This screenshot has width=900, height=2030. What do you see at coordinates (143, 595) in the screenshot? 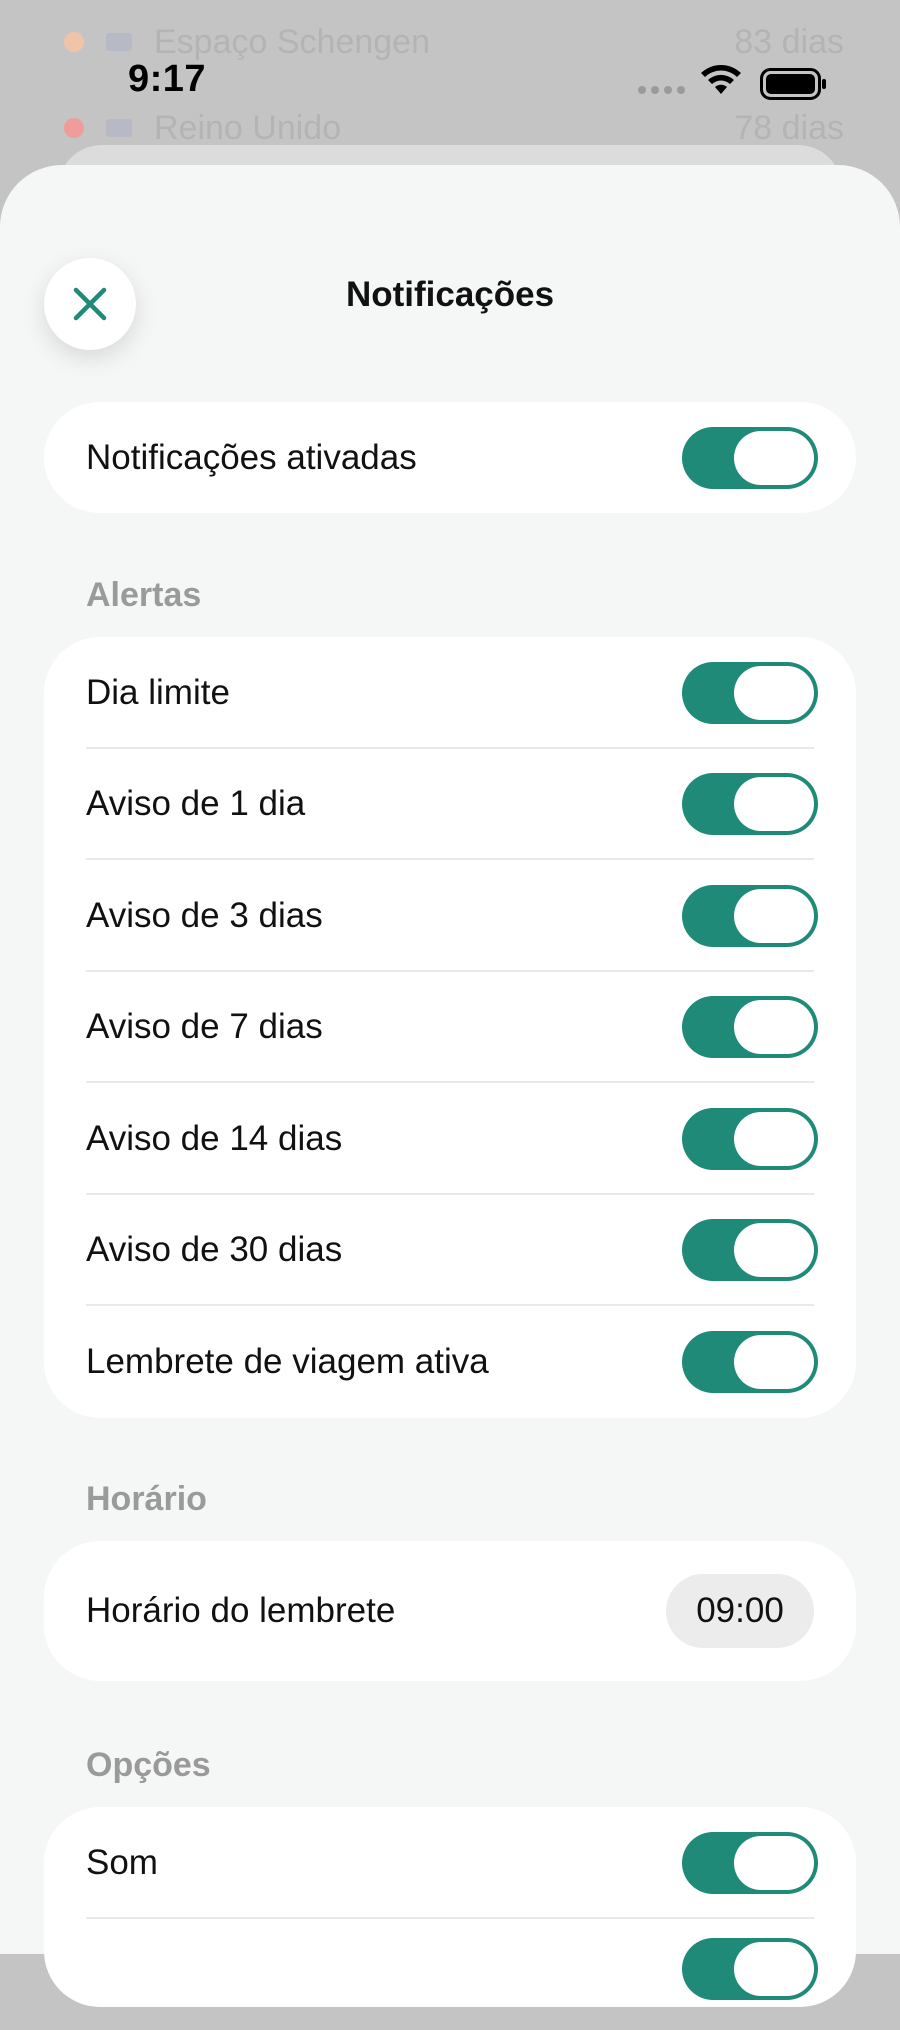
I see `section-title-alerts: Alertas` at bounding box center [143, 595].